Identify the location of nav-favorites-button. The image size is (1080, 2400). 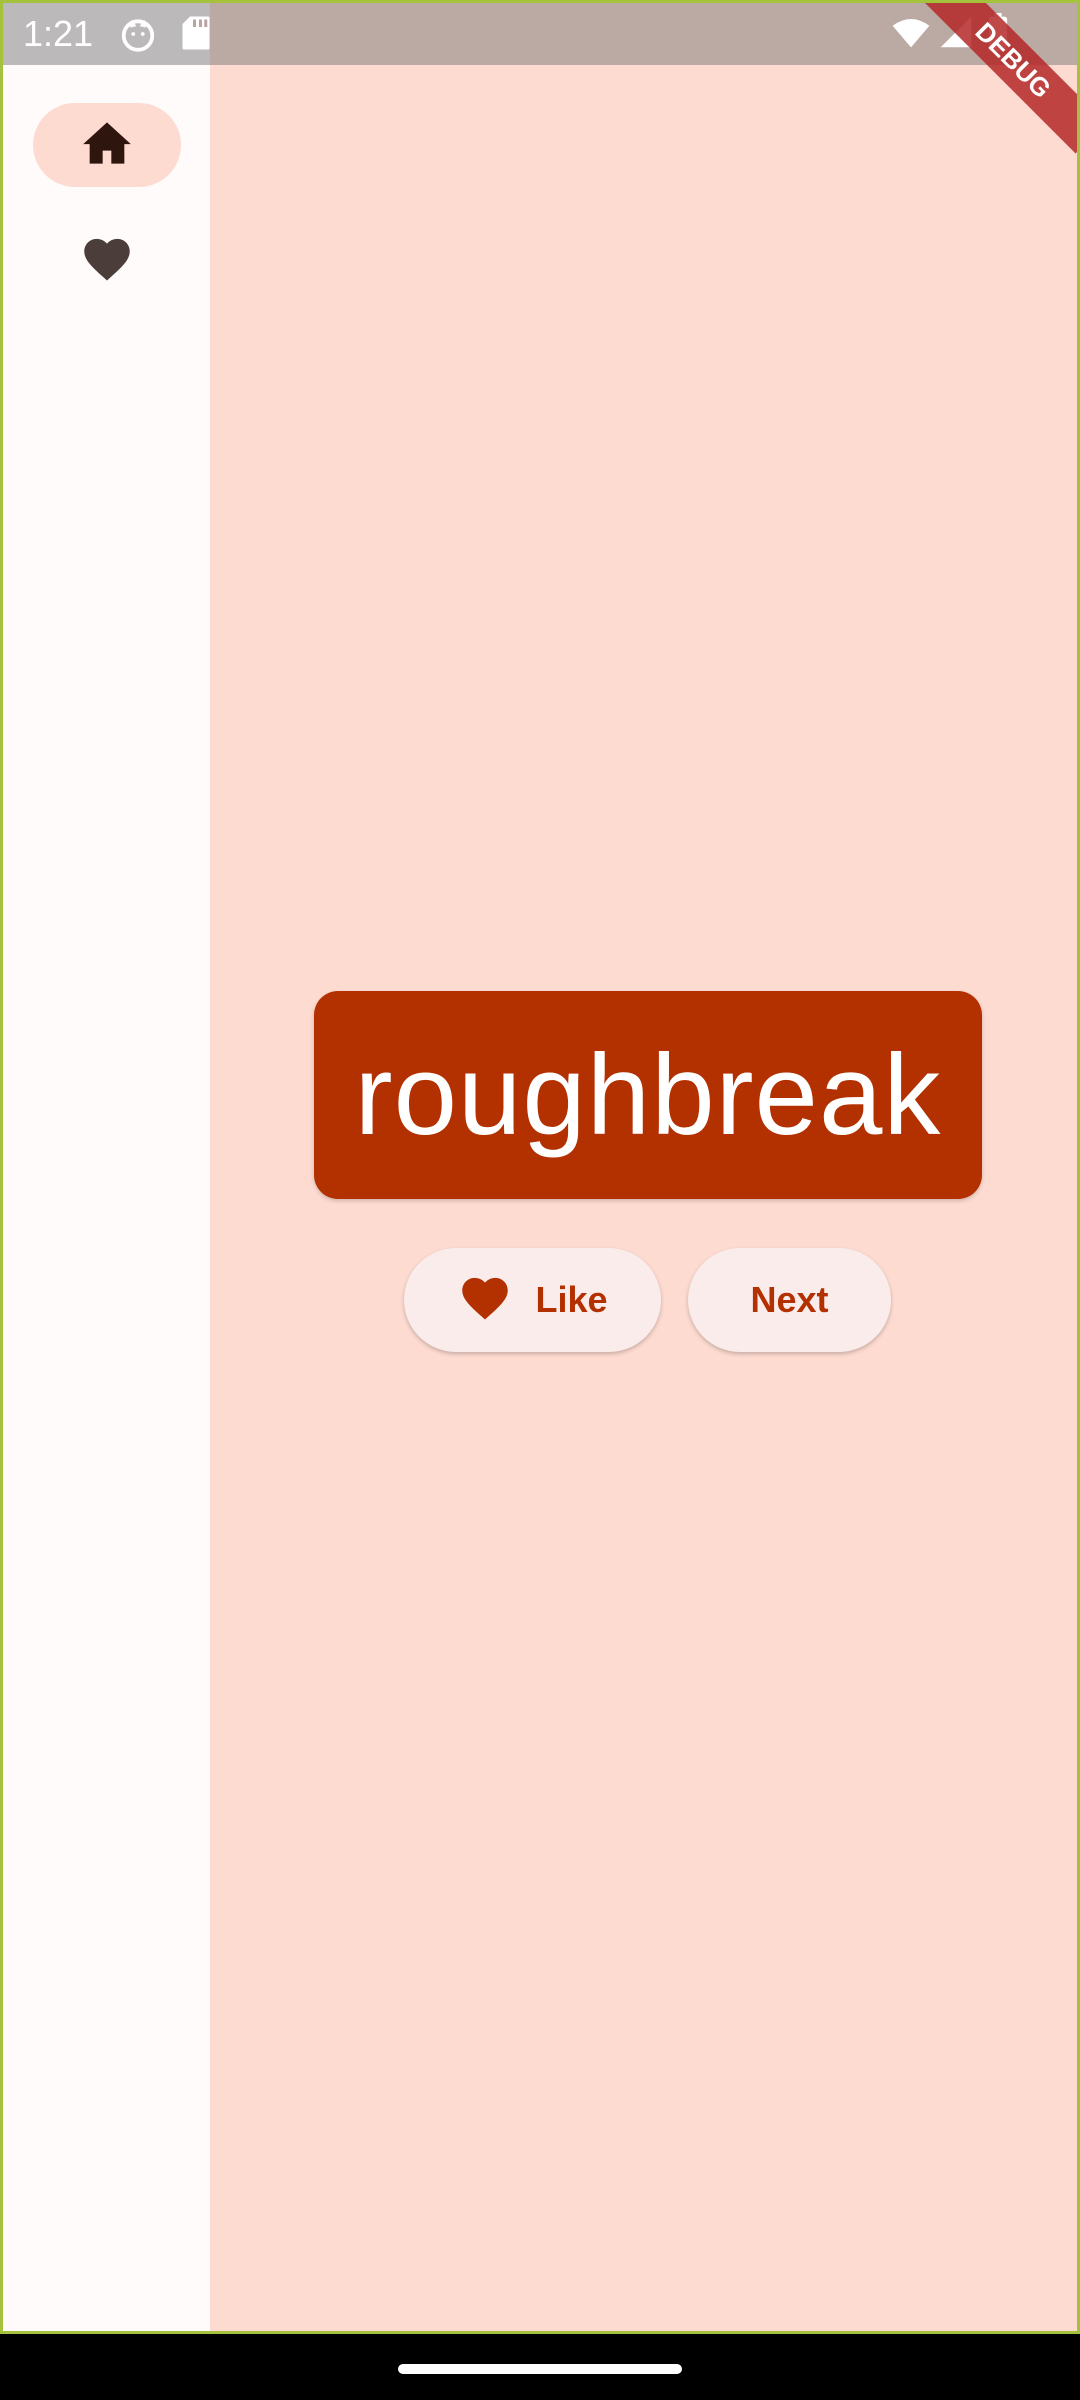
(107, 259).